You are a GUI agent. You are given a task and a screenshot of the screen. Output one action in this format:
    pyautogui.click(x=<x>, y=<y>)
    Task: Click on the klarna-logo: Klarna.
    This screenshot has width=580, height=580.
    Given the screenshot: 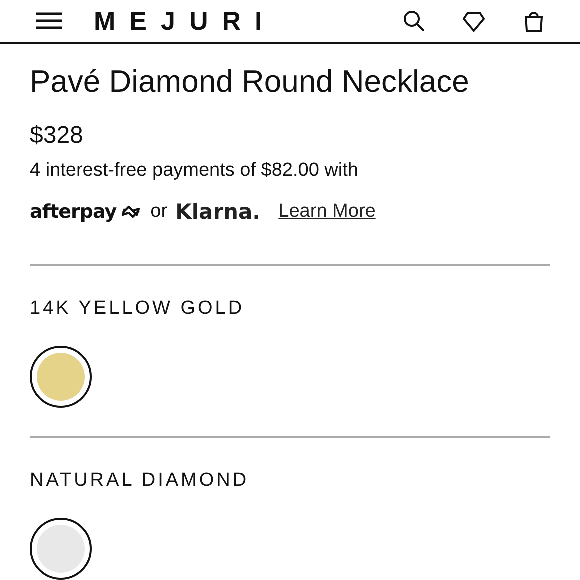 What is the action you would take?
    pyautogui.click(x=218, y=212)
    